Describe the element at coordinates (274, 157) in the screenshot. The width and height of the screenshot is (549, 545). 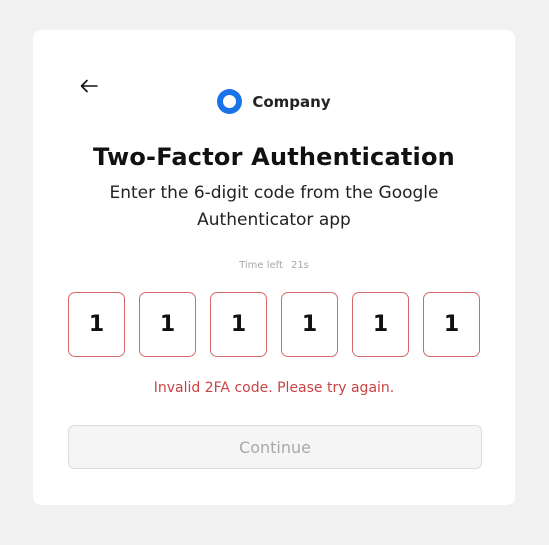
I see `page-title: Two-Factor Authentication` at that location.